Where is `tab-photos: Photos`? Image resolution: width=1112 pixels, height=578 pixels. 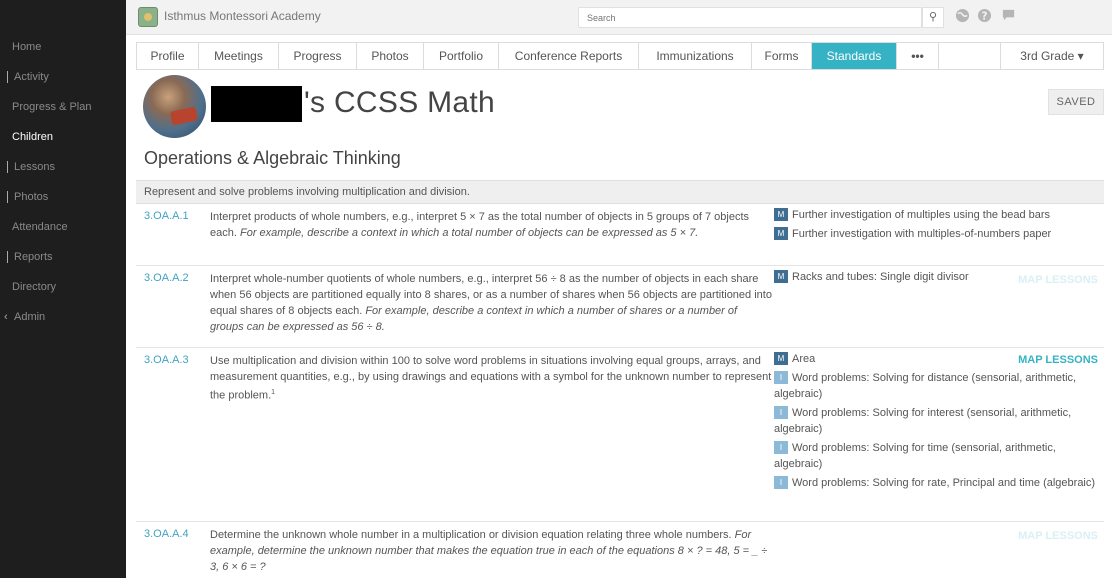 tab-photos: Photos is located at coordinates (390, 56).